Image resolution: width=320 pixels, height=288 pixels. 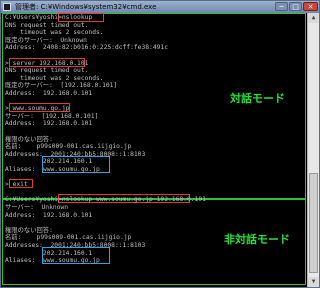 I want to click on console-line: サーバー: [192.168.0.101], so click(x=52, y=116).